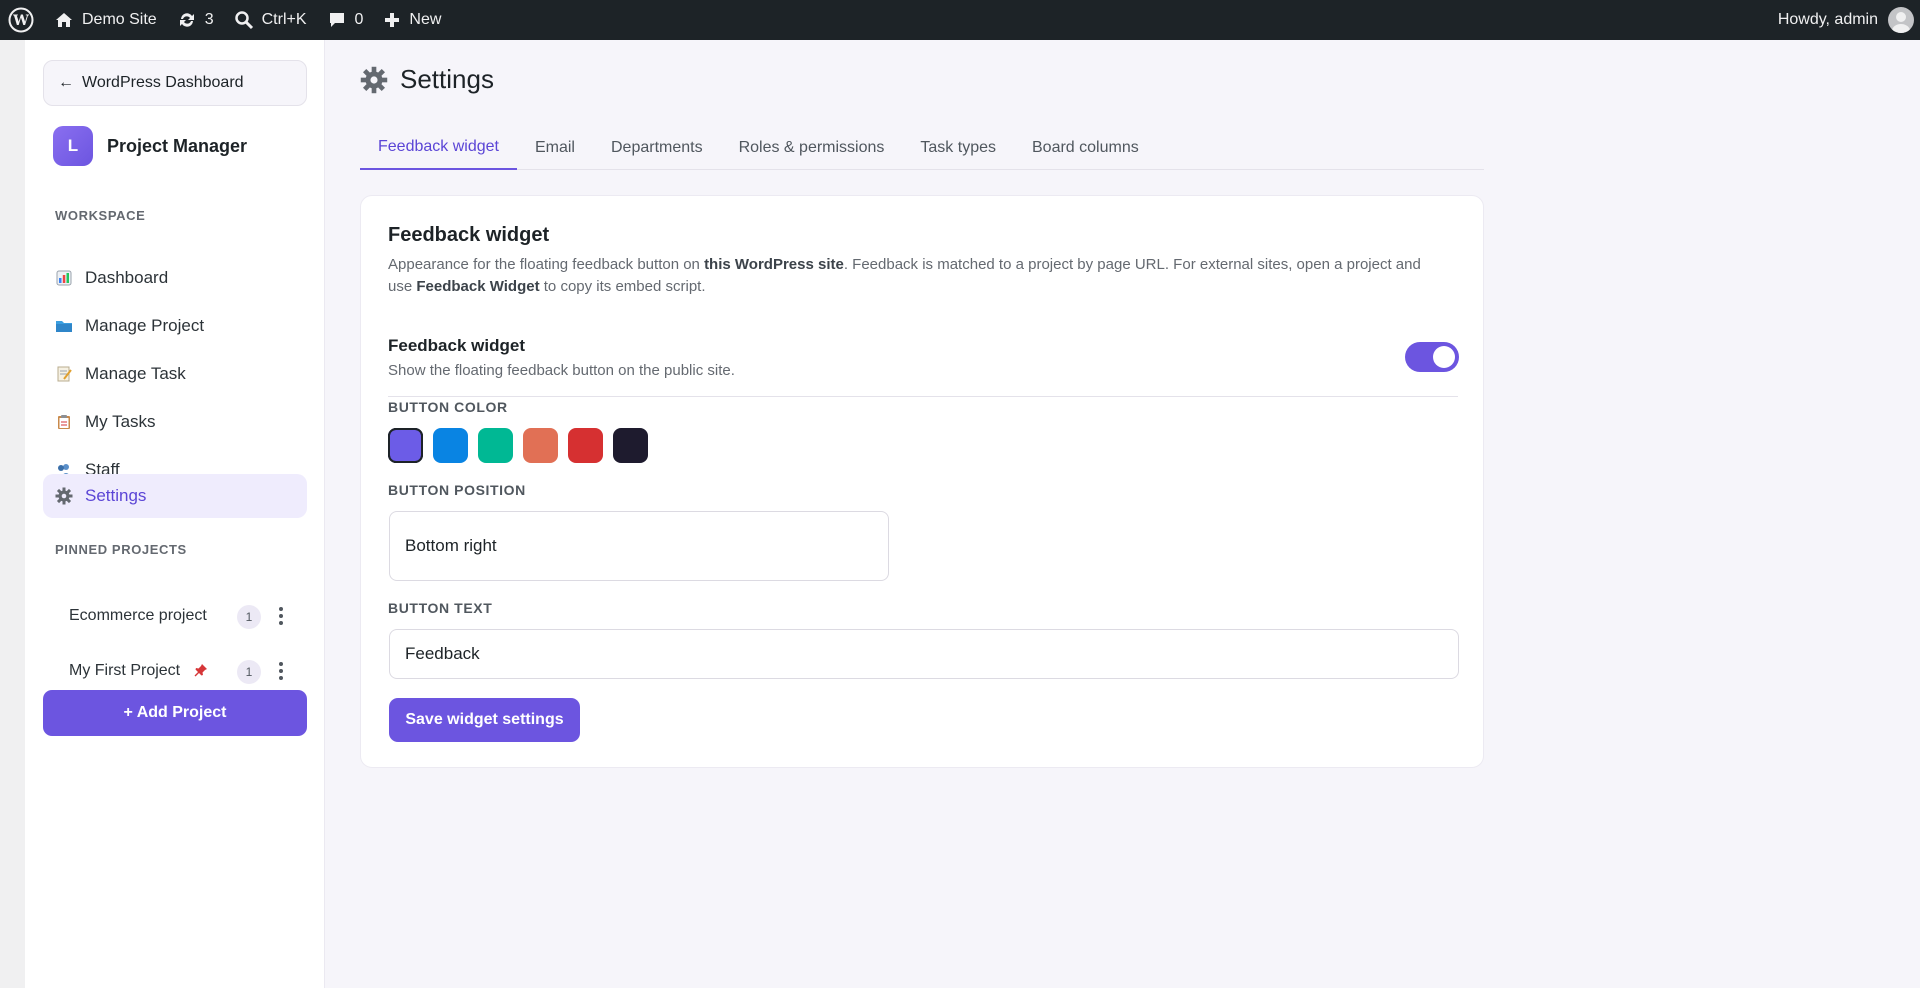 The width and height of the screenshot is (1920, 988). Describe the element at coordinates (116, 495) in the screenshot. I see `sidebar-item-label: Settings` at that location.